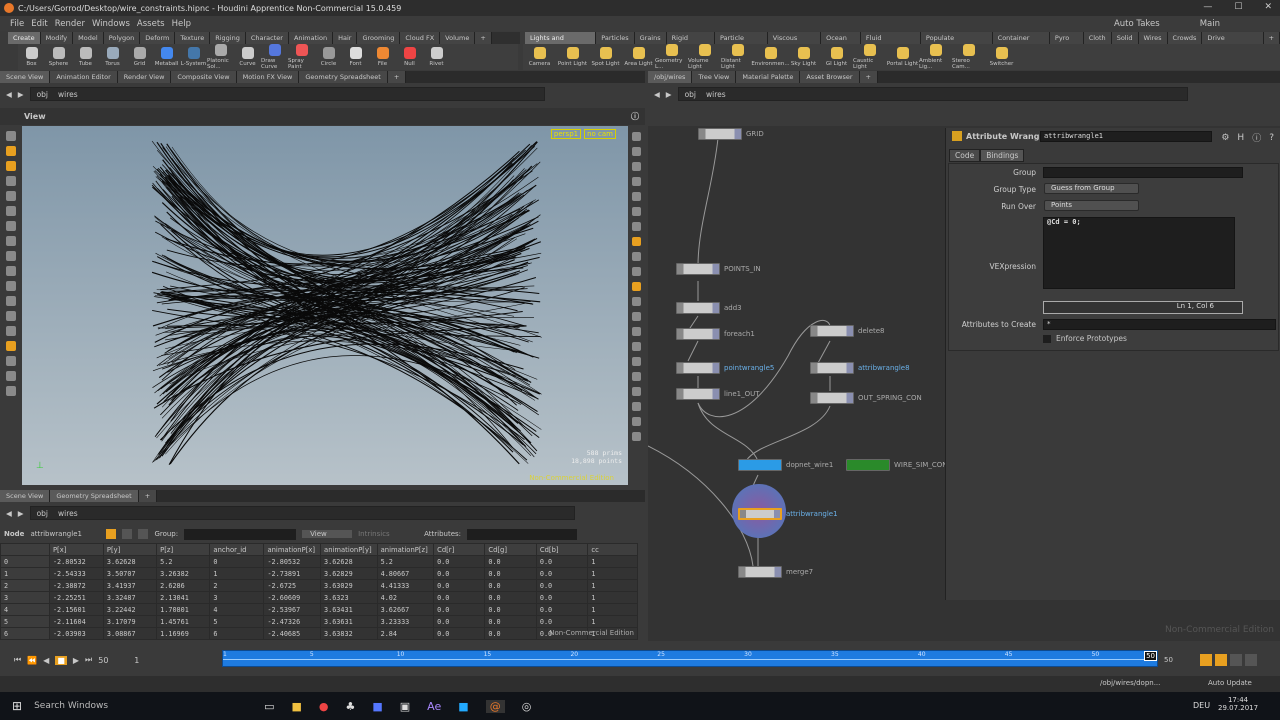  I want to click on tab-crowds: Crowds, so click(1185, 38).